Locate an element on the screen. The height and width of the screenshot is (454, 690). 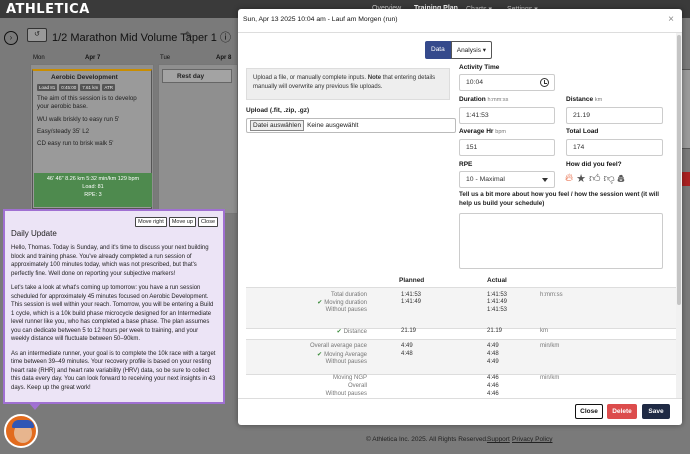
day-header-tue: Tue is located at coordinates (165, 58).